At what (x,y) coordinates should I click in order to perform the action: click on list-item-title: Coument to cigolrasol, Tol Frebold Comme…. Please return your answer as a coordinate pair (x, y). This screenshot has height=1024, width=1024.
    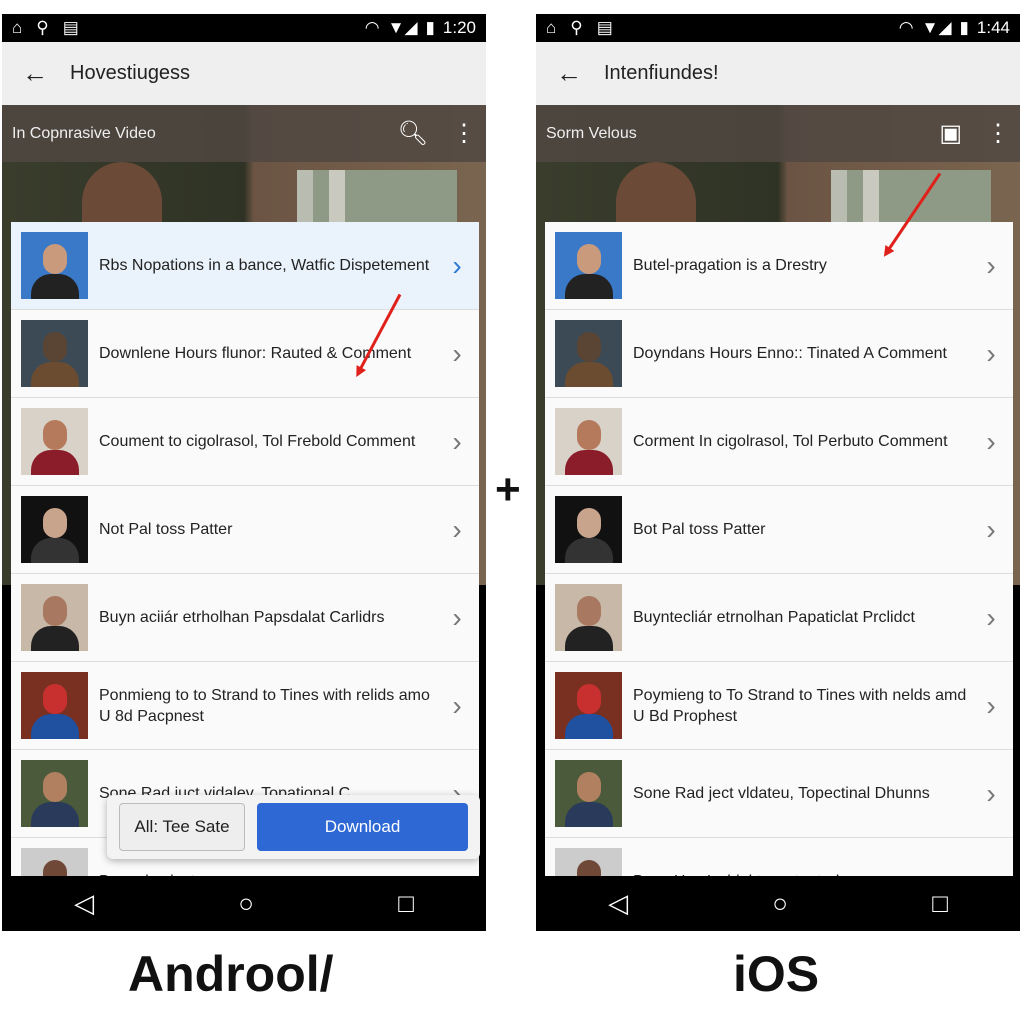
    Looking at the image, I should click on (257, 441).